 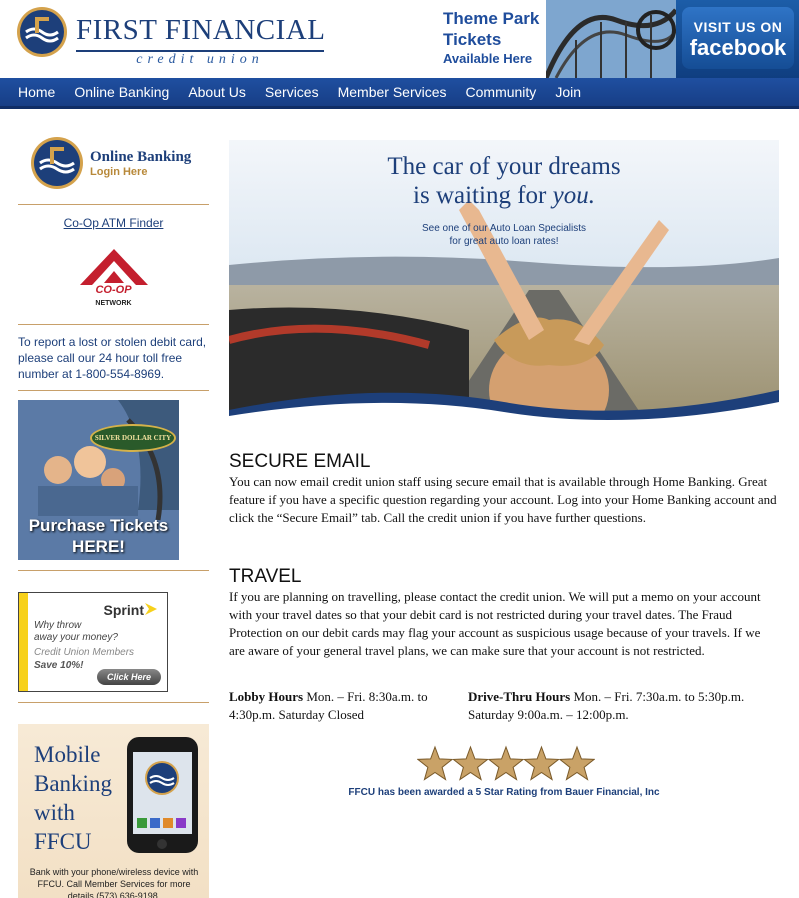 What do you see at coordinates (573, 195) in the screenshot?
I see `hero-headline-emphasis: you.` at bounding box center [573, 195].